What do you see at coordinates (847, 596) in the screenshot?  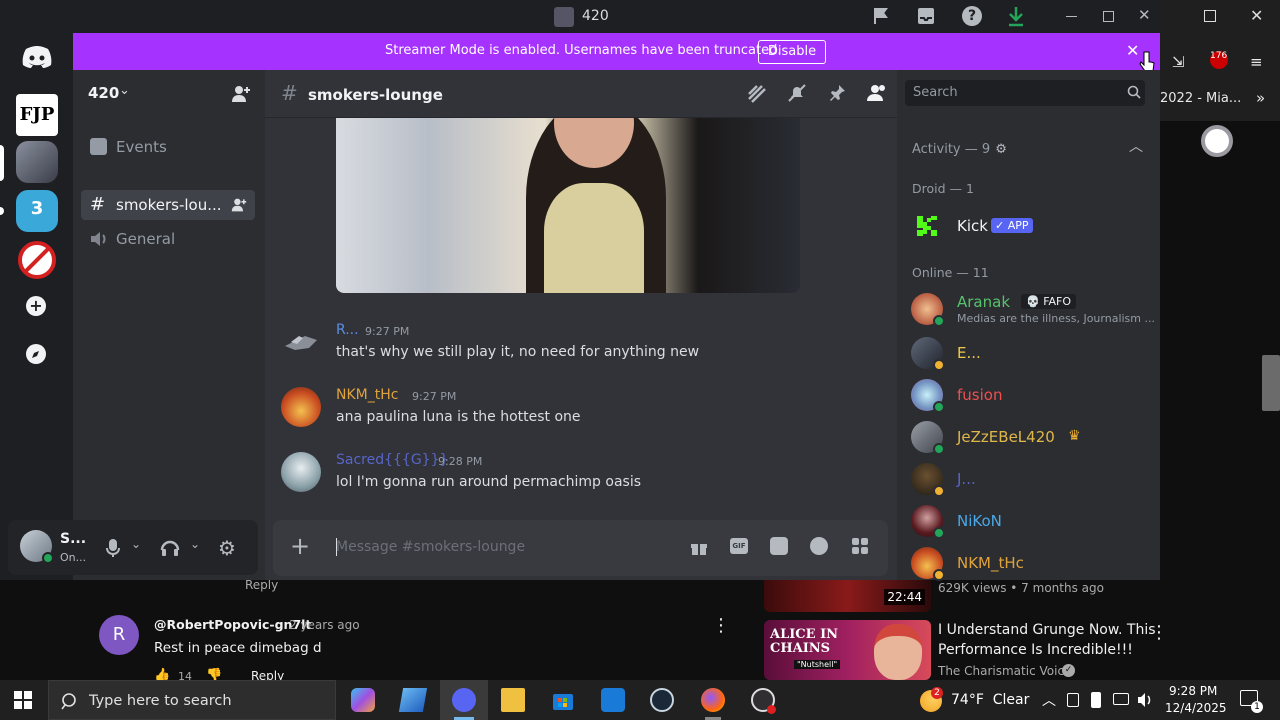 I see `video1-thumbnail: 22:44` at bounding box center [847, 596].